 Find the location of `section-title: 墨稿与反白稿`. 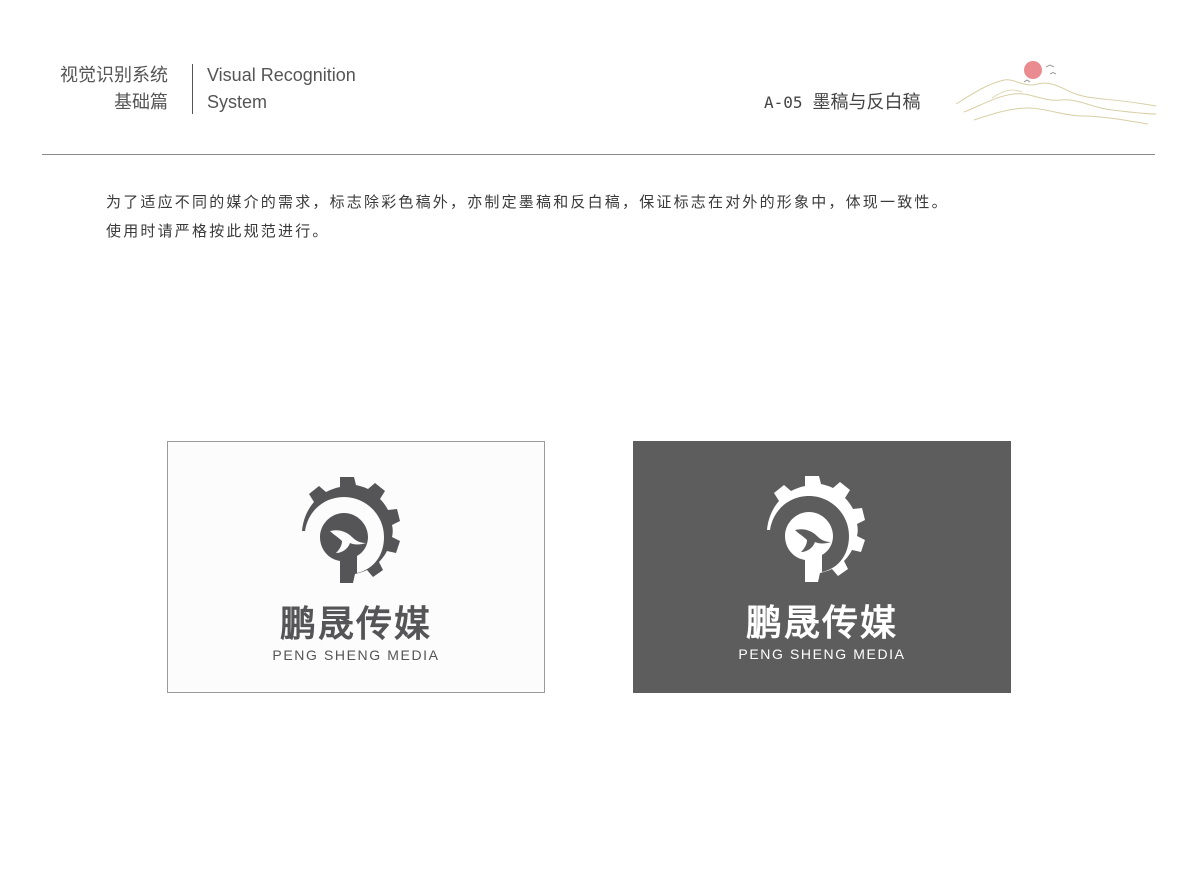

section-title: 墨稿与反白稿 is located at coordinates (866, 102).